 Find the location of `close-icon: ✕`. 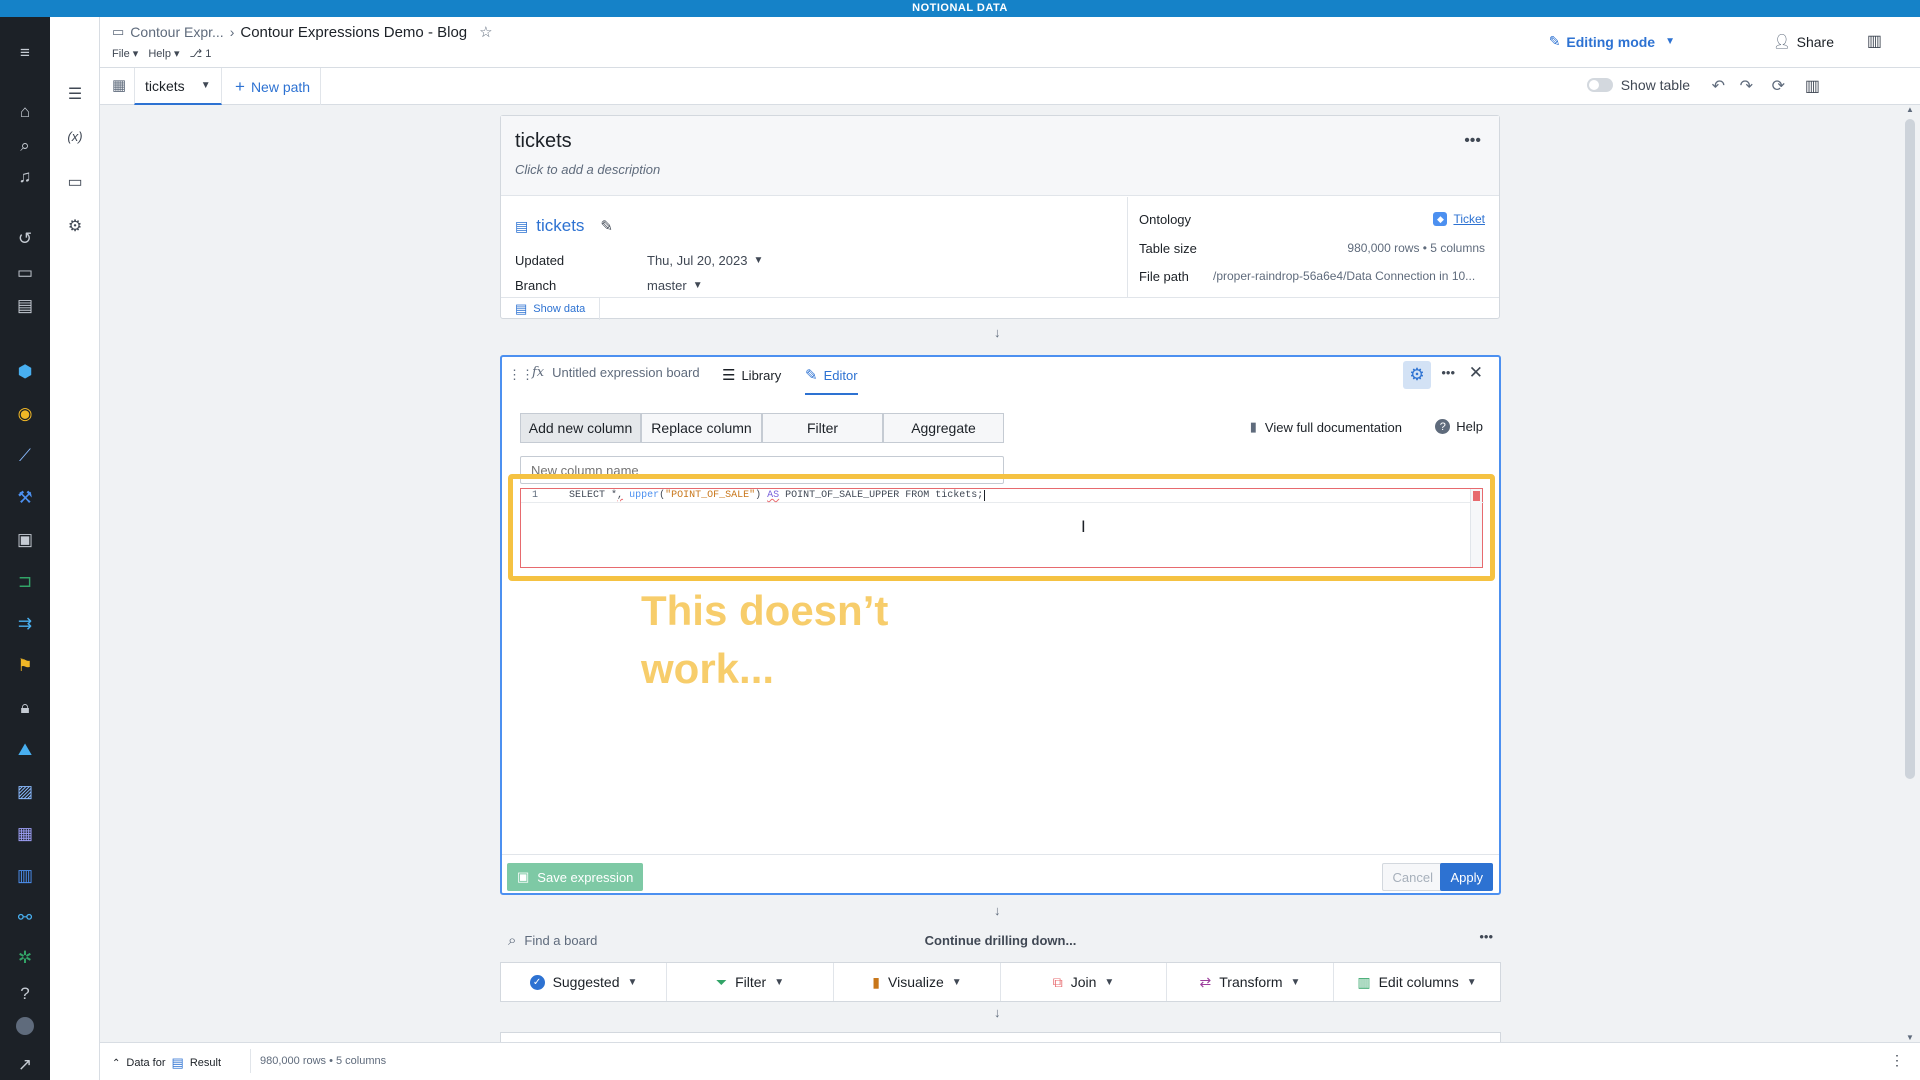

close-icon: ✕ is located at coordinates (1476, 373).